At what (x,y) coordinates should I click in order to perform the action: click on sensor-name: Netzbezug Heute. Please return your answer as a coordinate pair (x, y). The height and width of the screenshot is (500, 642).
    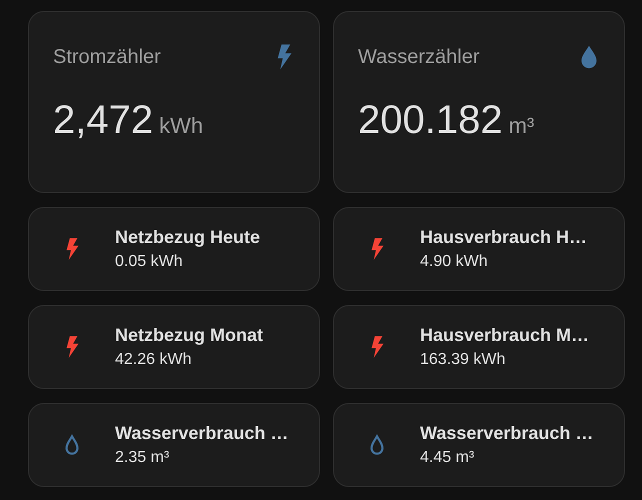
    Looking at the image, I should click on (187, 237).